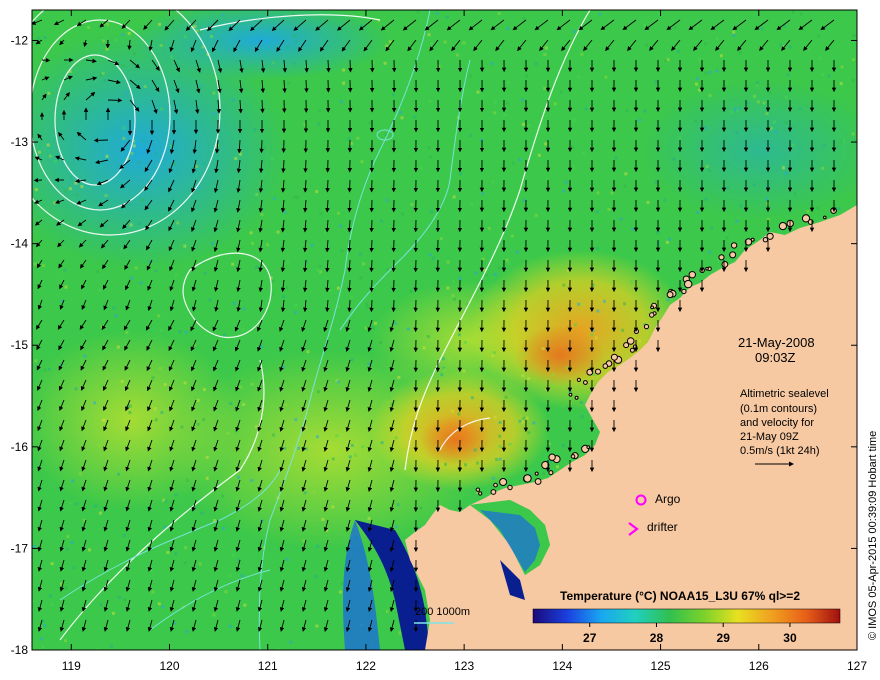 This screenshot has width=880, height=680. What do you see at coordinates (657, 638) in the screenshot?
I see `colorbar-tick-label: 28` at bounding box center [657, 638].